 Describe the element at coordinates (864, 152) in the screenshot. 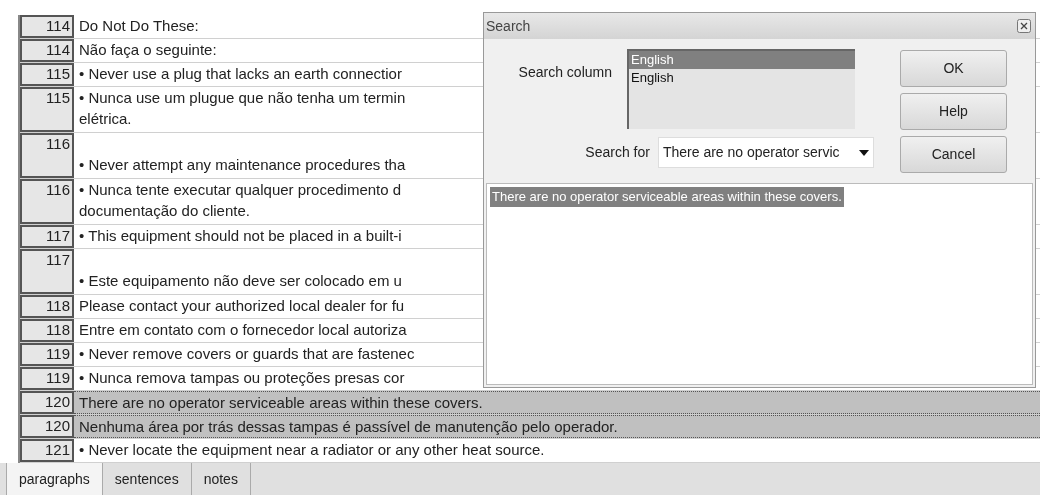

I see `caret-icon` at that location.